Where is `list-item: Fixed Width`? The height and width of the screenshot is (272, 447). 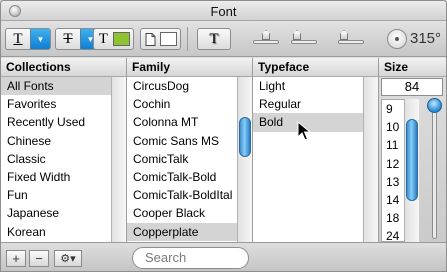 list-item: Fixed Width is located at coordinates (56, 177).